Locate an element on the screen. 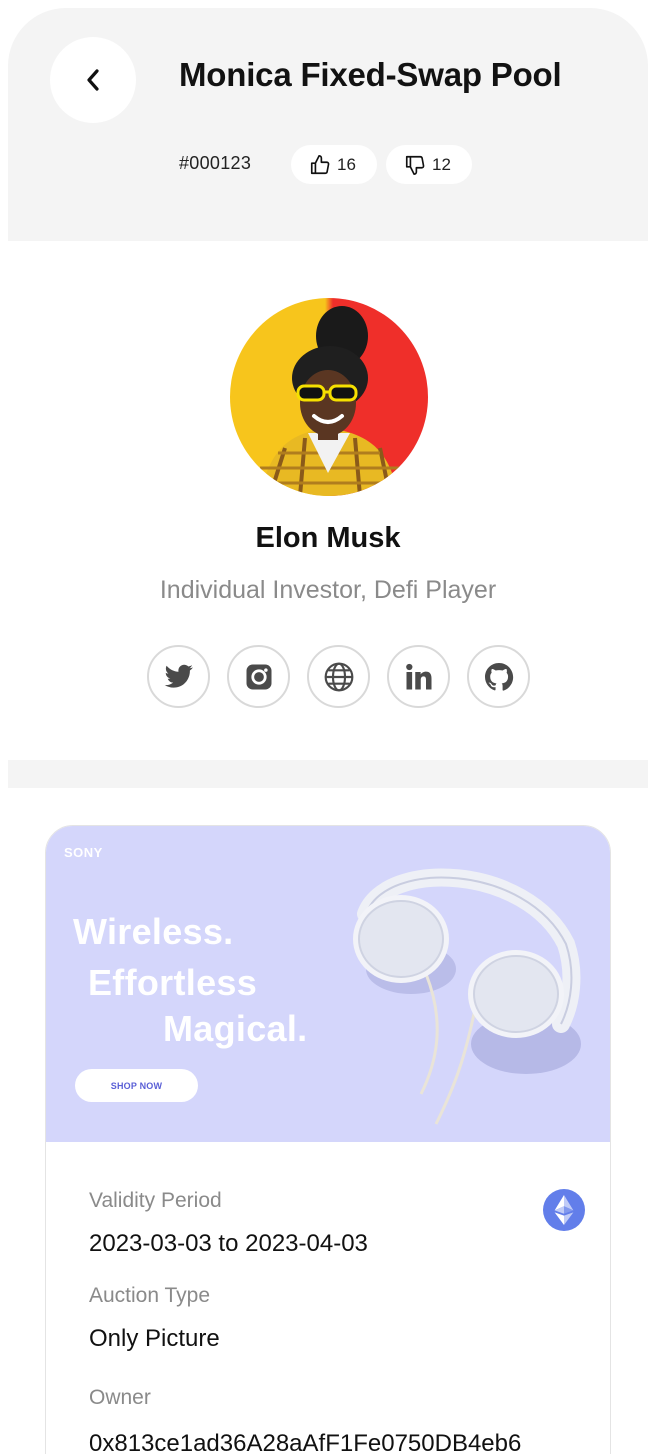  banner-headline-1: Wireless. is located at coordinates (153, 931).